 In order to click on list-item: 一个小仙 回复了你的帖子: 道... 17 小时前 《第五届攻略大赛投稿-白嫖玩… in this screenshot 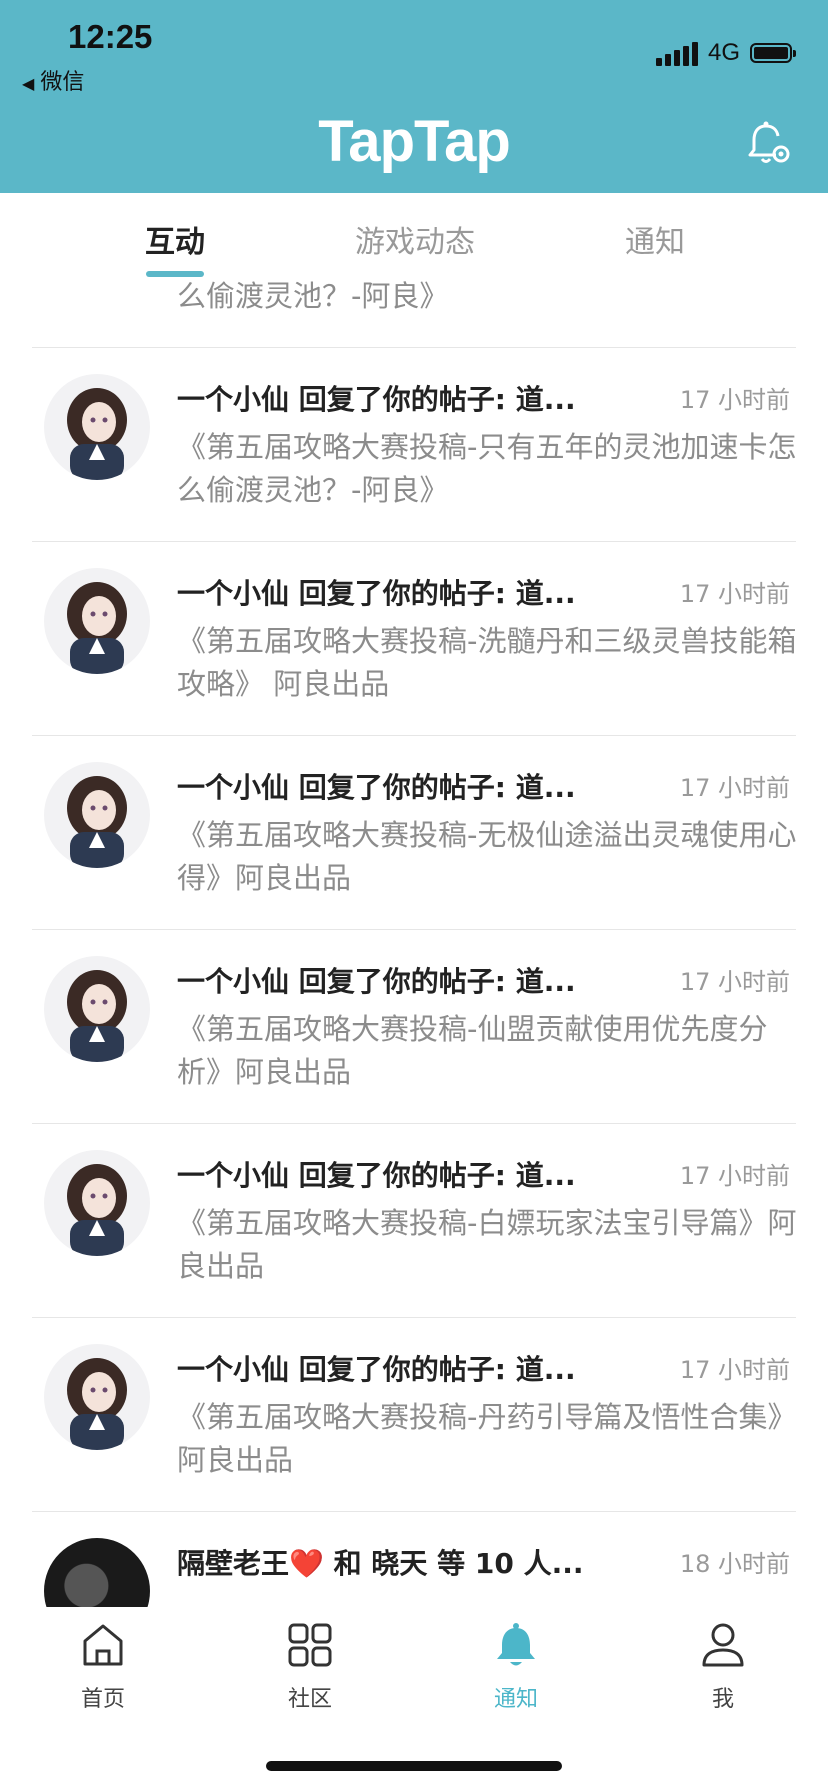, I will do `click(414, 1221)`.